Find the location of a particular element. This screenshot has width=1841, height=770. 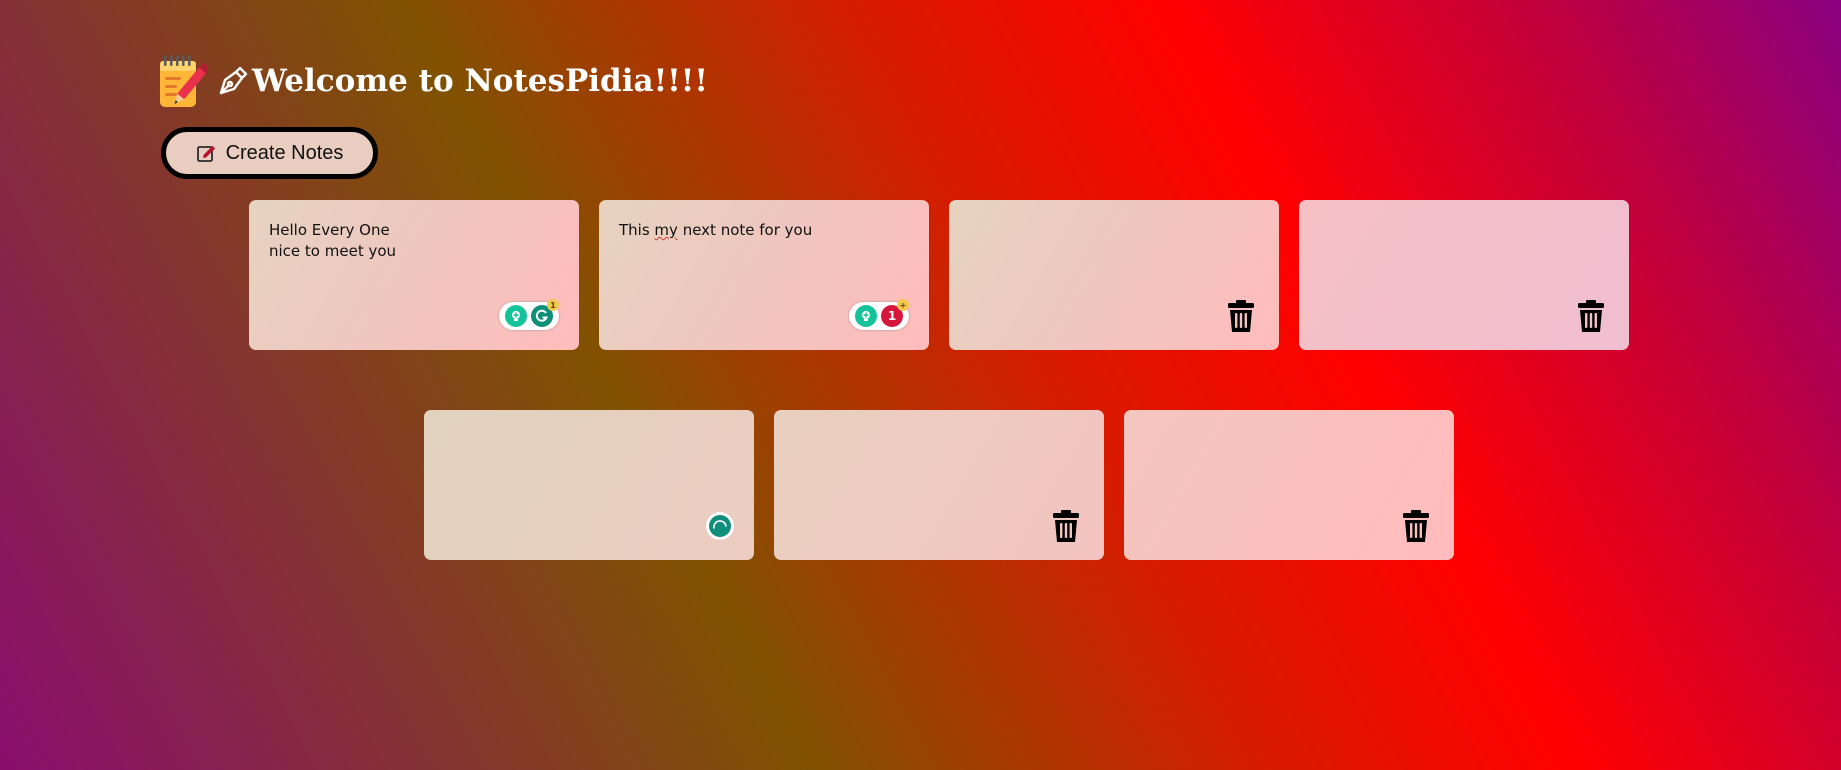

create-notes-label: Create Notes is located at coordinates (284, 152).